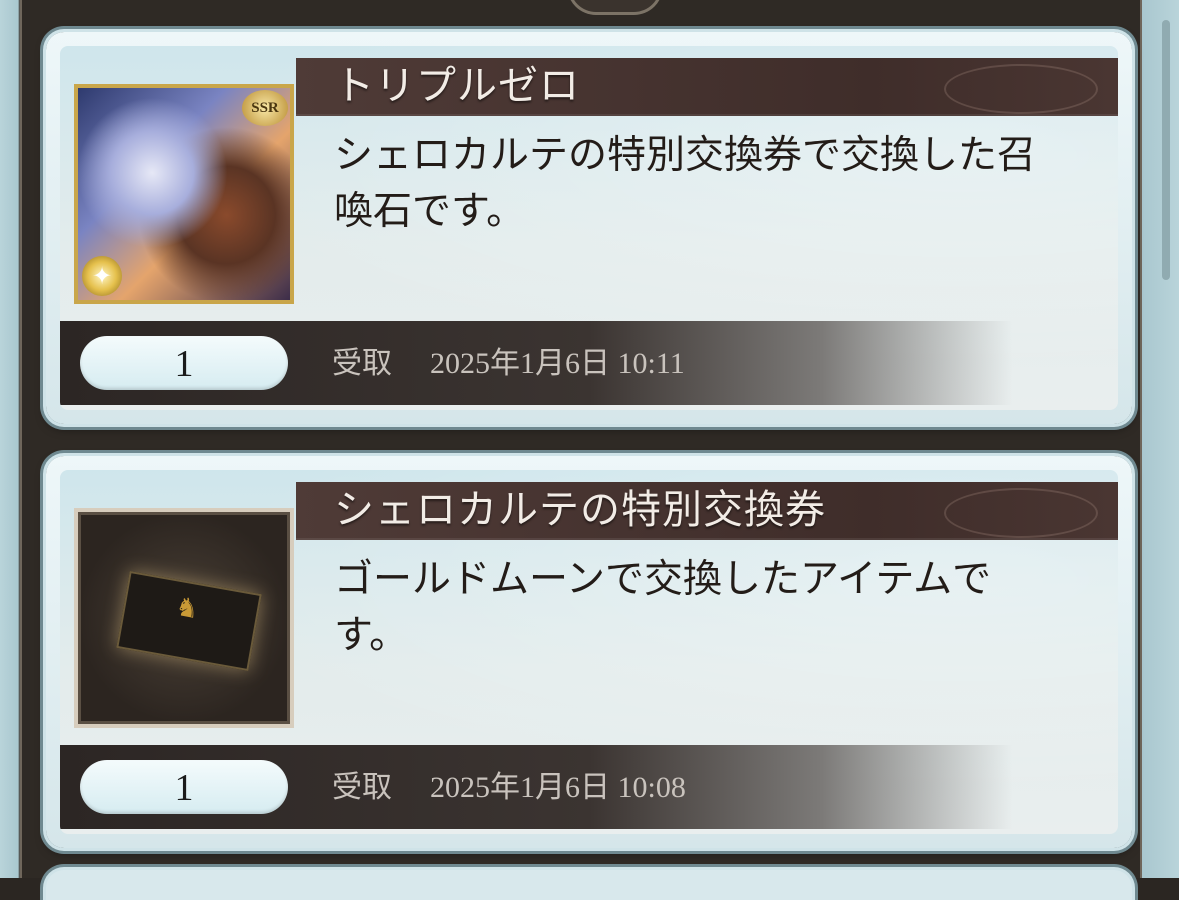  I want to click on gold-emblem-icon: ♞, so click(187, 608).